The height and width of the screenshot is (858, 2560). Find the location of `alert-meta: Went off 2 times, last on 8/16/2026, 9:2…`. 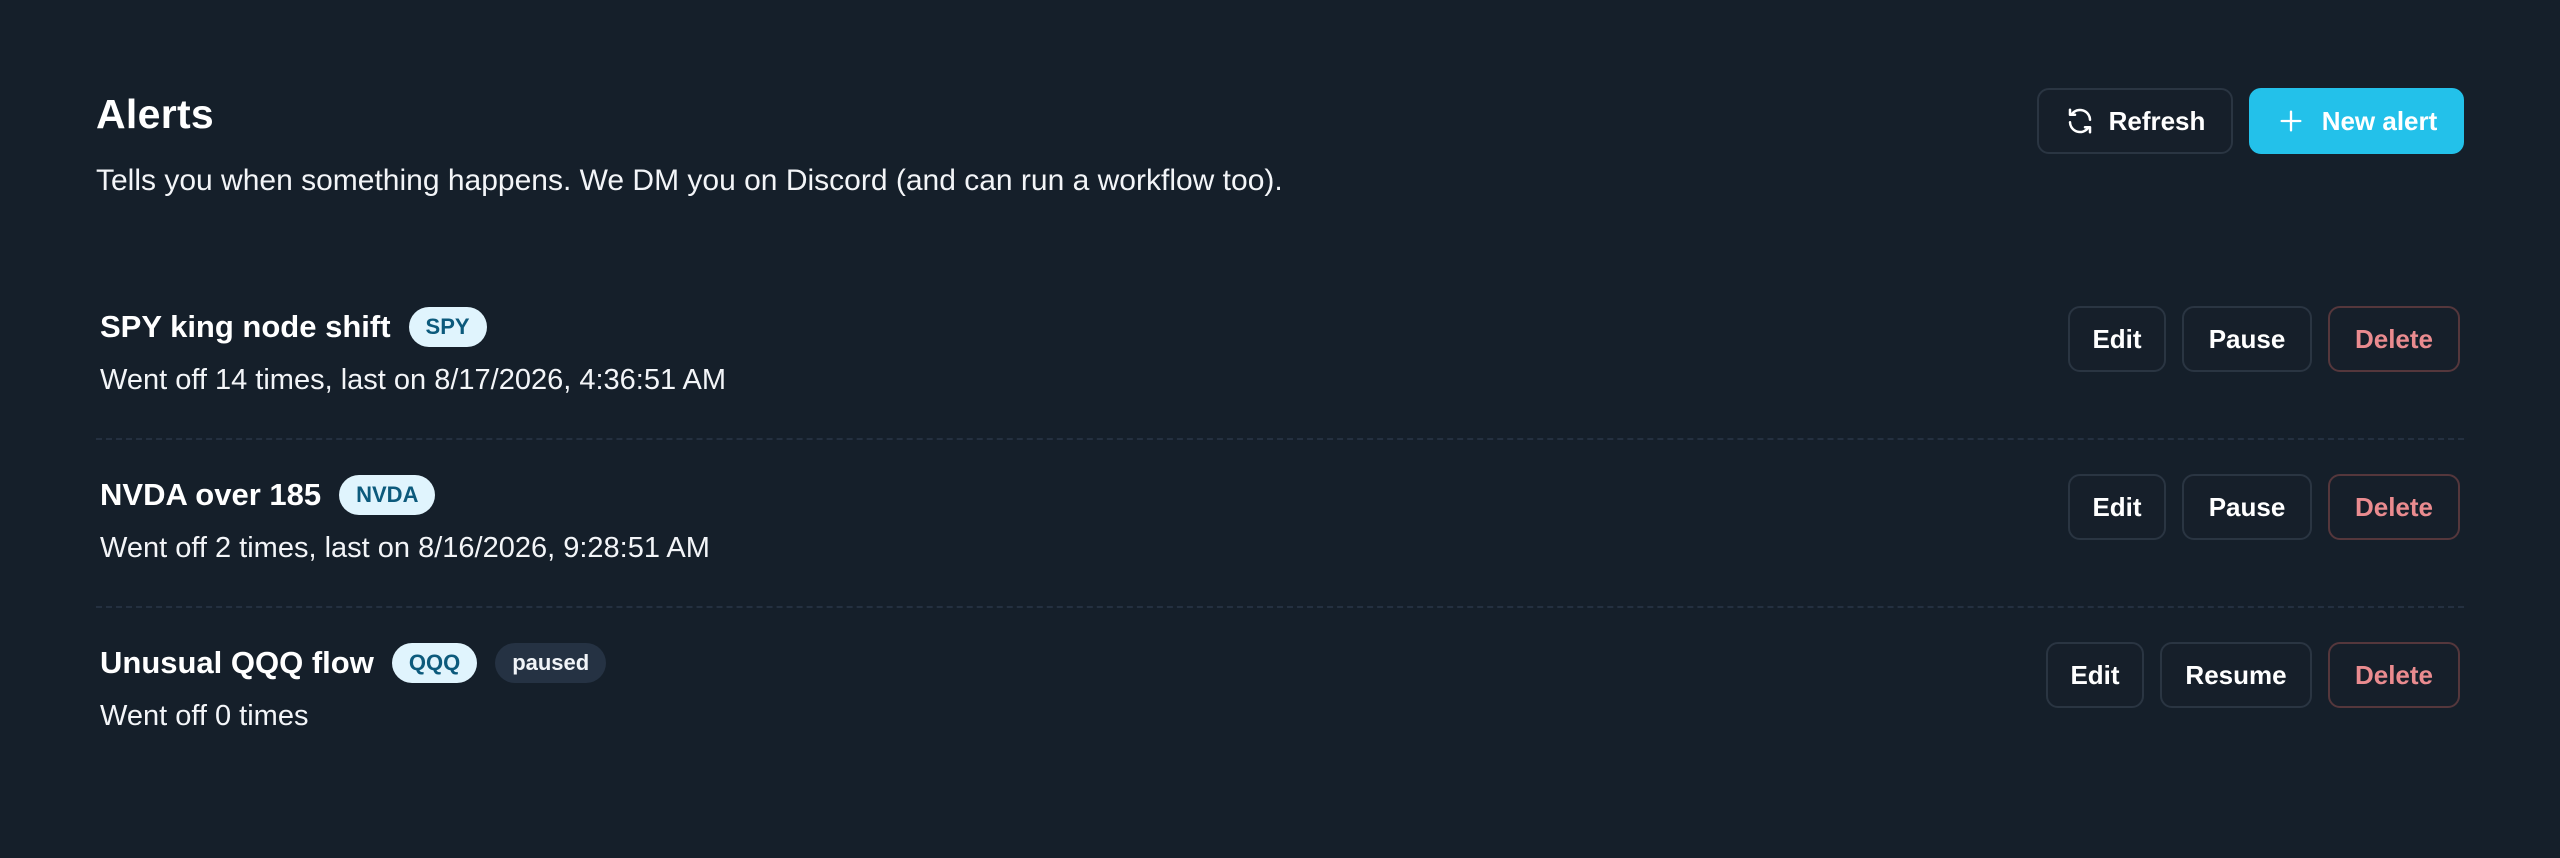

alert-meta: Went off 2 times, last on 8/16/2026, 9:2… is located at coordinates (405, 548).